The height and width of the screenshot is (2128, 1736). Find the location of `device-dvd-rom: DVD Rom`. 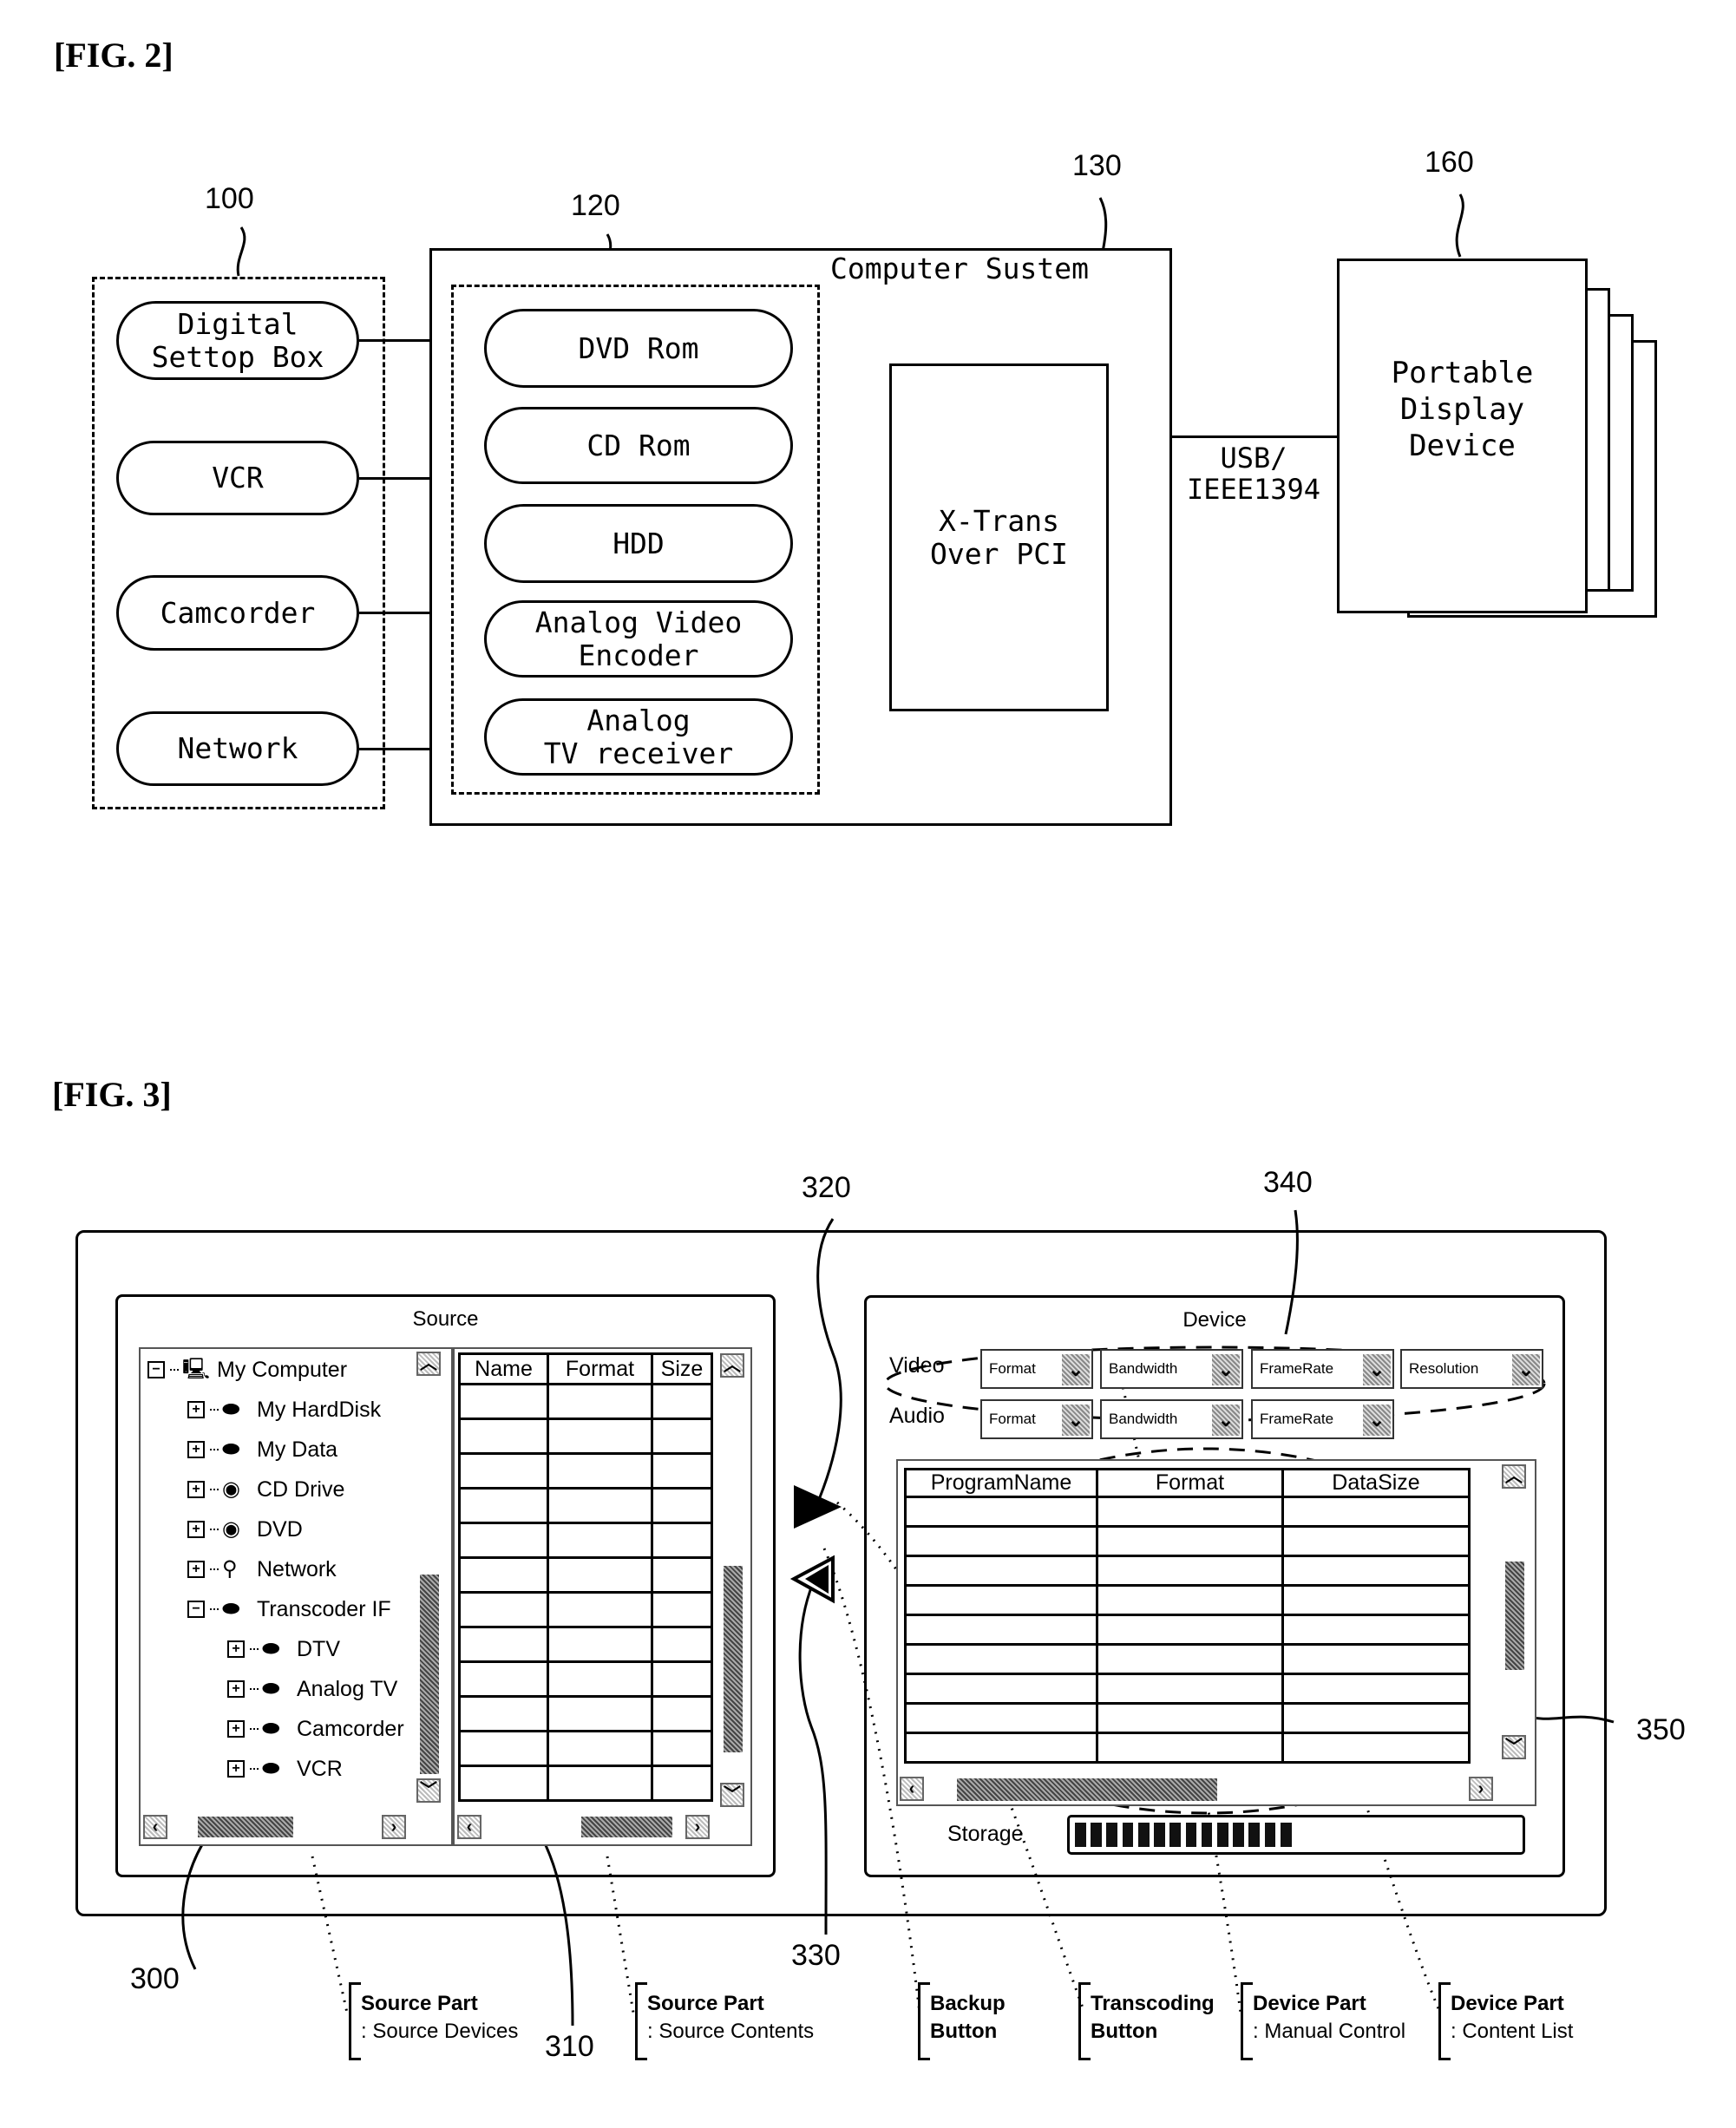

device-dvd-rom: DVD Rom is located at coordinates (638, 348).